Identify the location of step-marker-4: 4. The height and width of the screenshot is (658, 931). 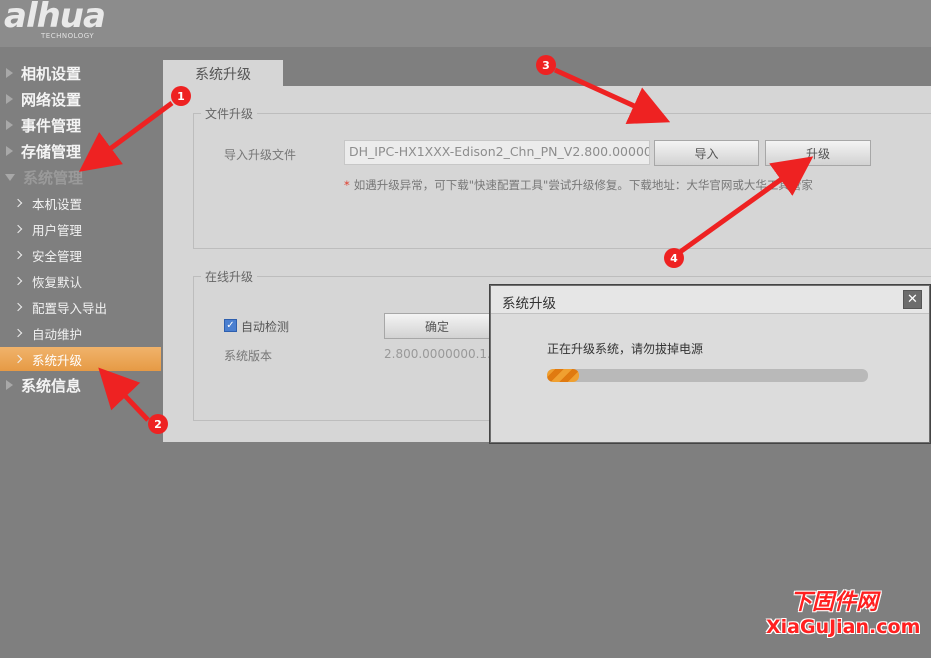
(674, 258).